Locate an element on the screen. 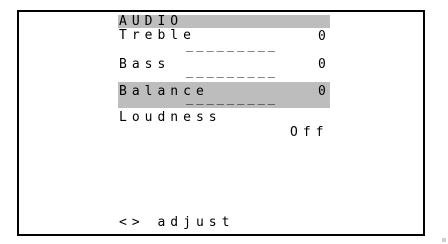 This screenshot has height=244, width=448. menu-item-treble-value: 0 is located at coordinates (322, 36).